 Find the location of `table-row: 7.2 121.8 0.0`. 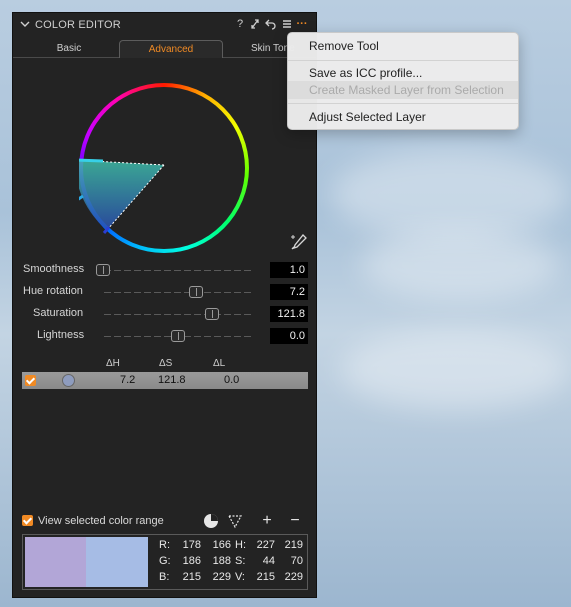

table-row: 7.2 121.8 0.0 is located at coordinates (165, 380).